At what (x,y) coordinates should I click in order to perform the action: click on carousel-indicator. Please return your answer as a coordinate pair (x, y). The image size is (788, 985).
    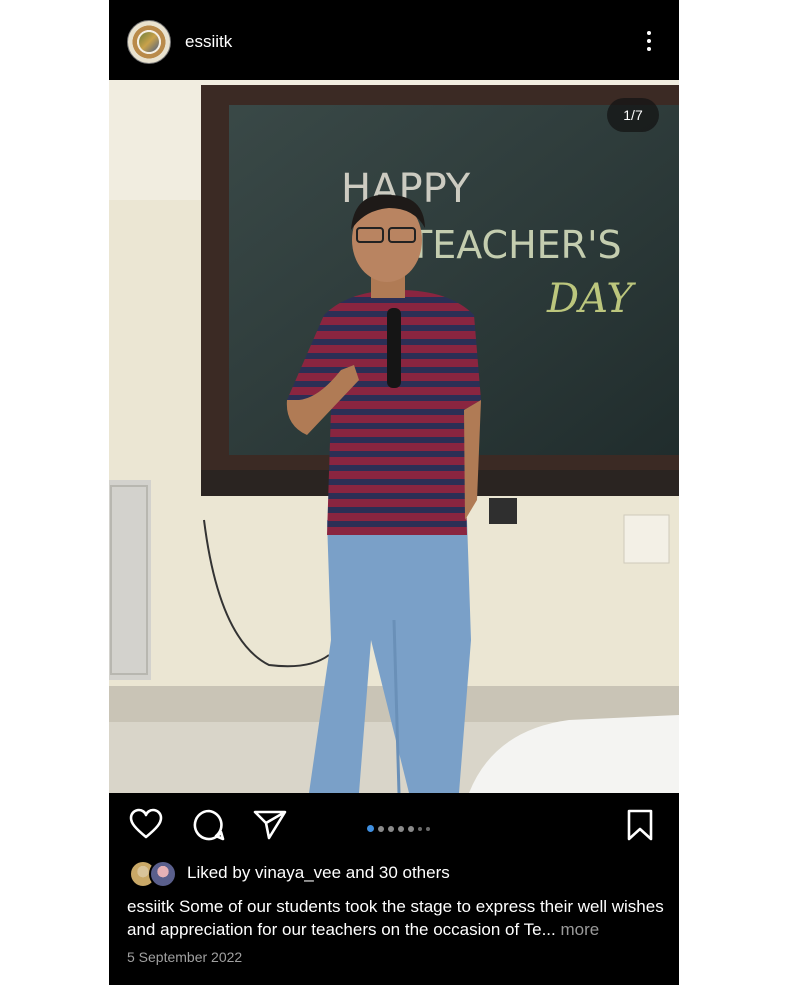
    Looking at the image, I should click on (400, 826).